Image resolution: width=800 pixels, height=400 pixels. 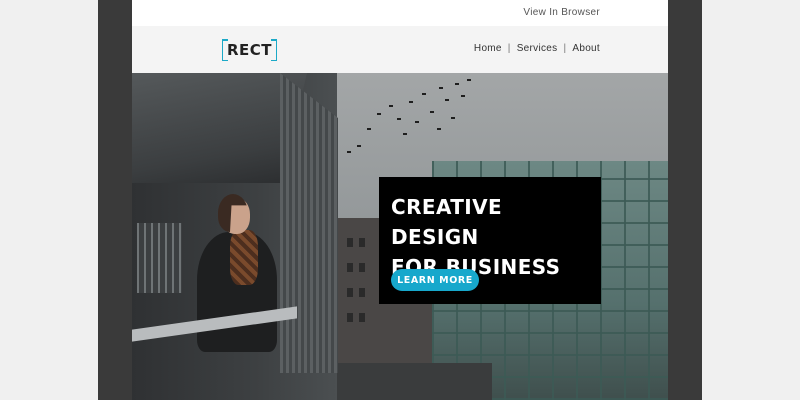 What do you see at coordinates (400, 49) in the screenshot?
I see `email-header: RECT Home | Services | About` at bounding box center [400, 49].